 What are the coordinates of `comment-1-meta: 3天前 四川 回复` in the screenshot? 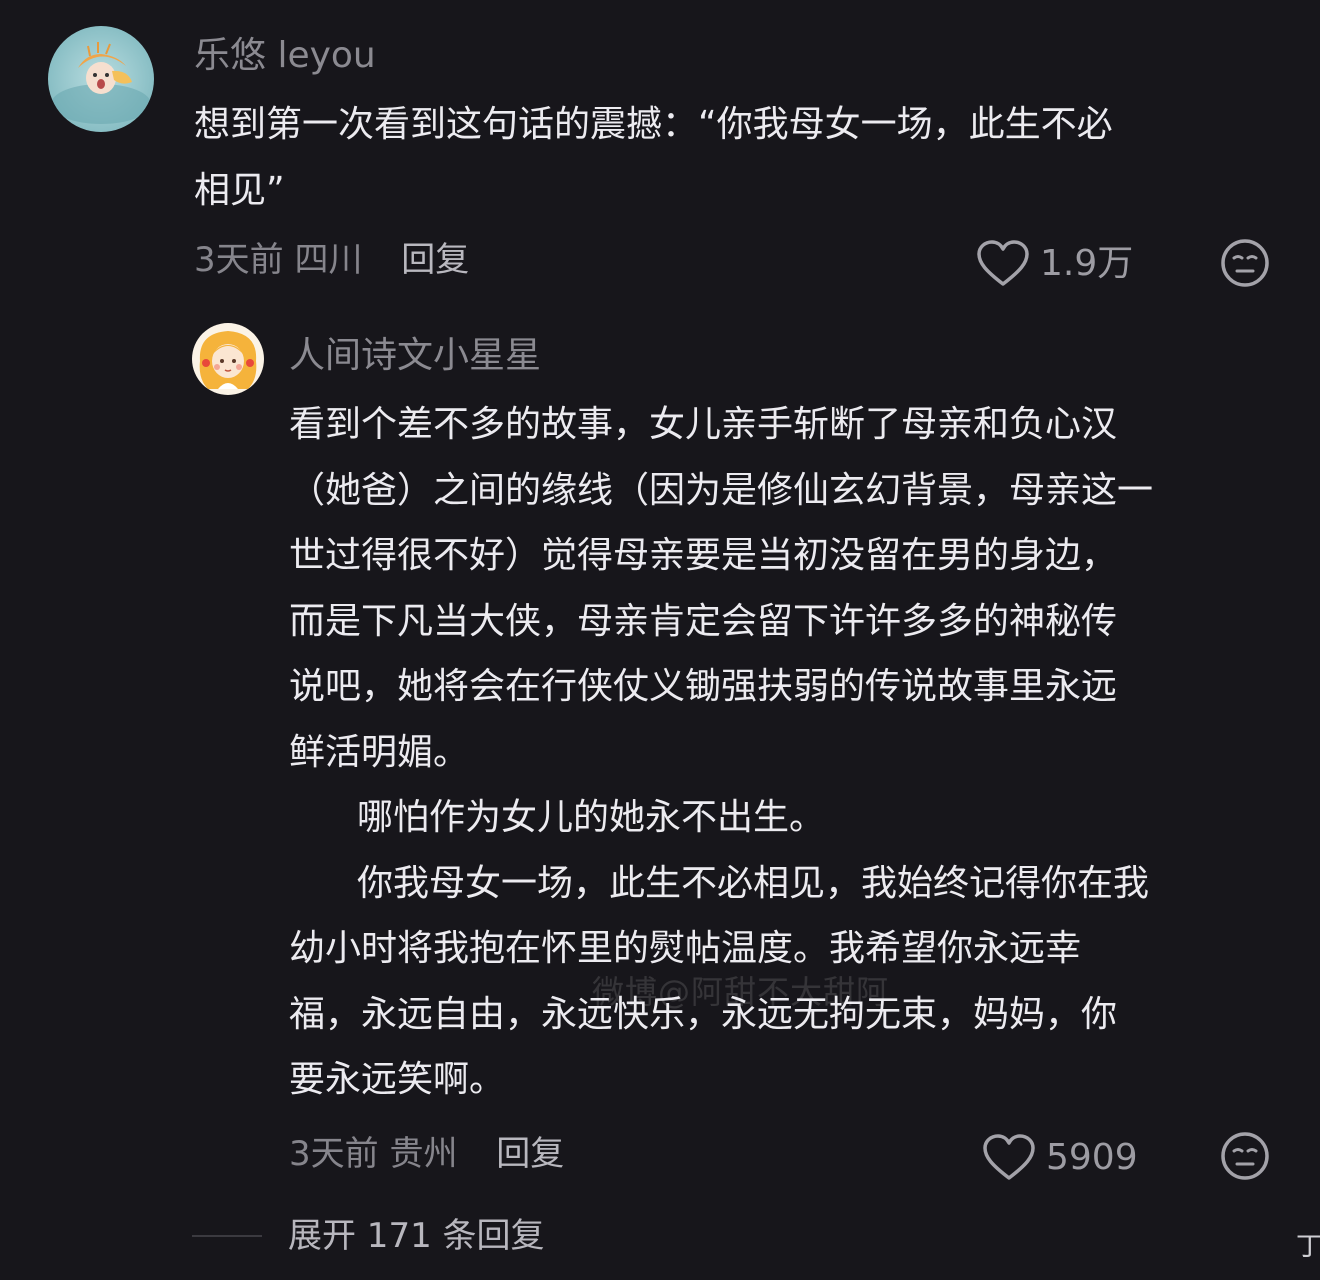 It's located at (331, 260).